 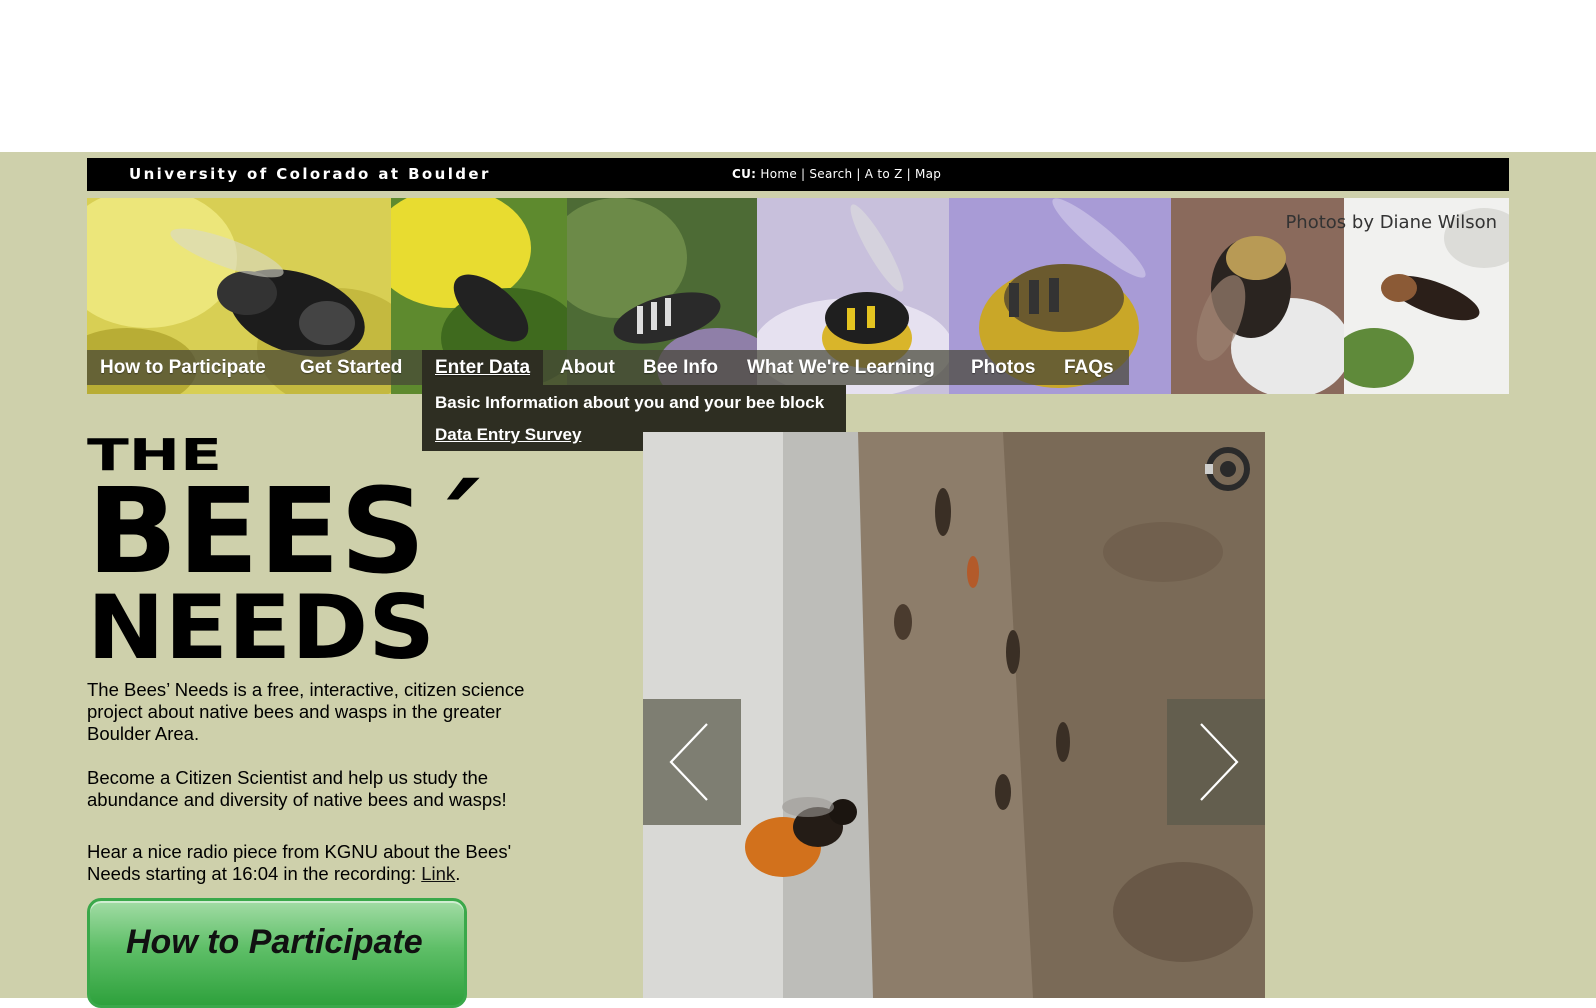 I want to click on nav-get-started: Get Started, so click(x=351, y=367).